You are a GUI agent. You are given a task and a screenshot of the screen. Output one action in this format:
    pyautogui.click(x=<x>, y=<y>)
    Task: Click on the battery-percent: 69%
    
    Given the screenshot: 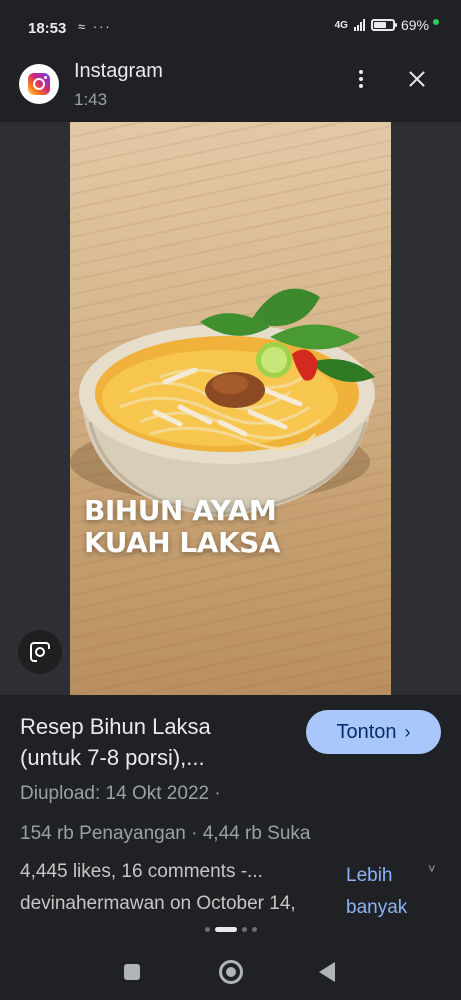 What is the action you would take?
    pyautogui.click(x=414, y=25)
    